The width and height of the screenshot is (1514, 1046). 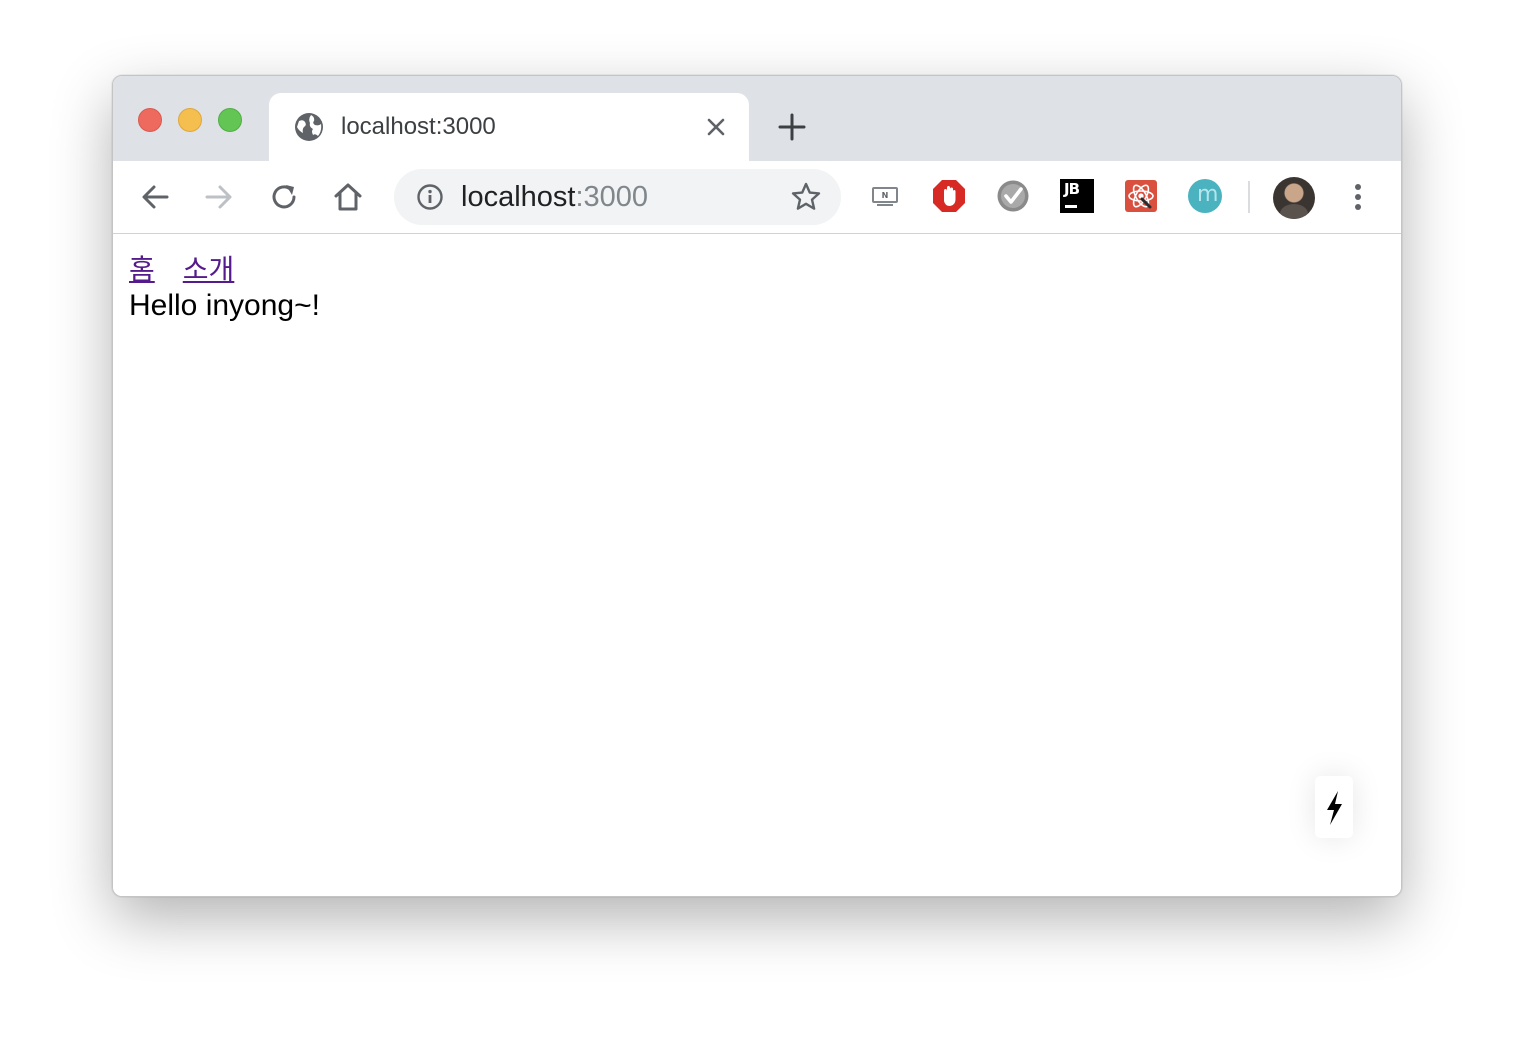 I want to click on m-extension-icon: m, so click(x=1205, y=196).